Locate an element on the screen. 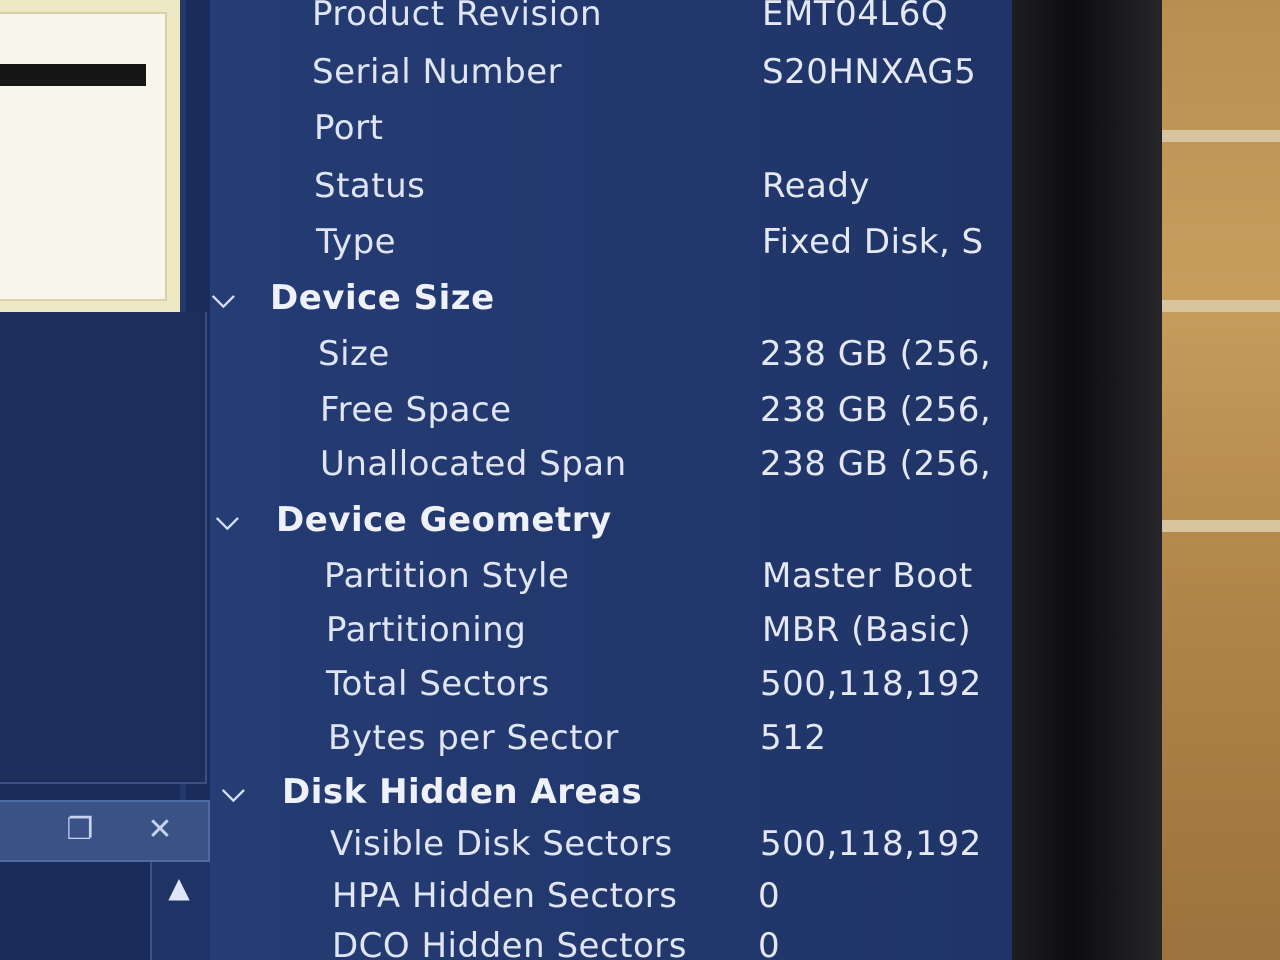 This screenshot has height=960, width=1280. property-value: Ready is located at coordinates (816, 186).